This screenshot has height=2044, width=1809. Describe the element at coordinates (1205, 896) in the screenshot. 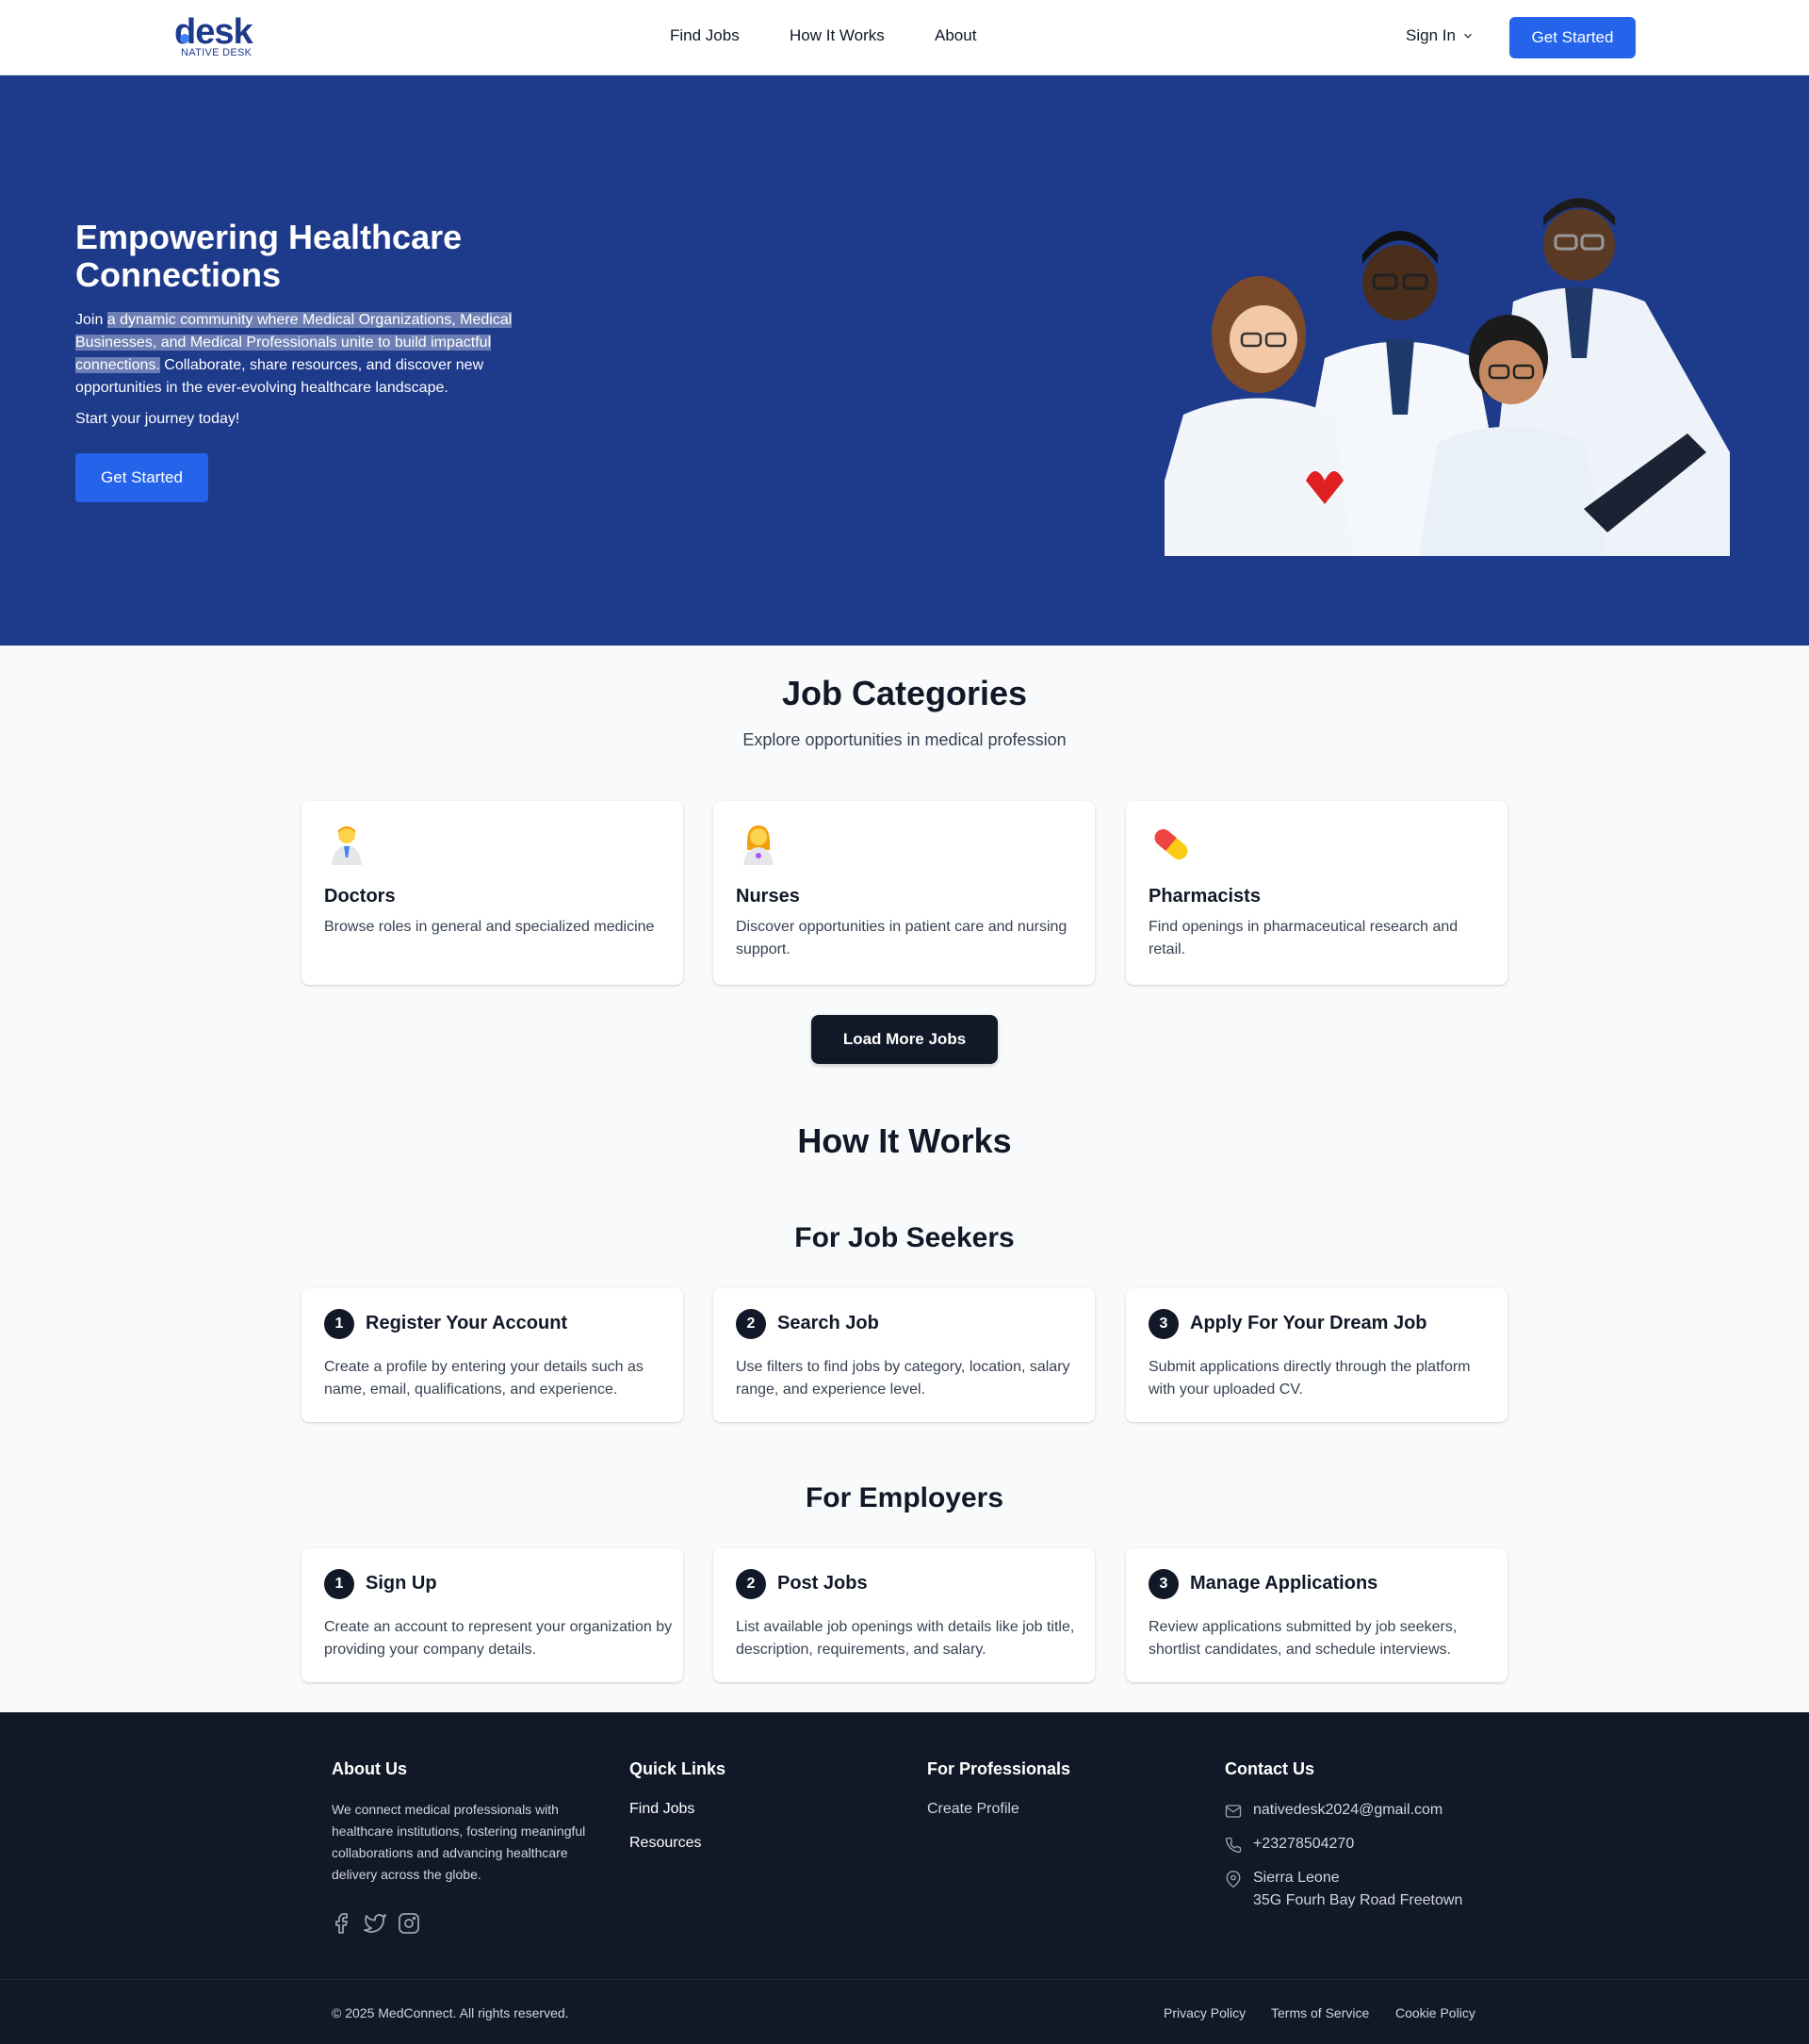

I see `category-title: Pharmacists` at that location.